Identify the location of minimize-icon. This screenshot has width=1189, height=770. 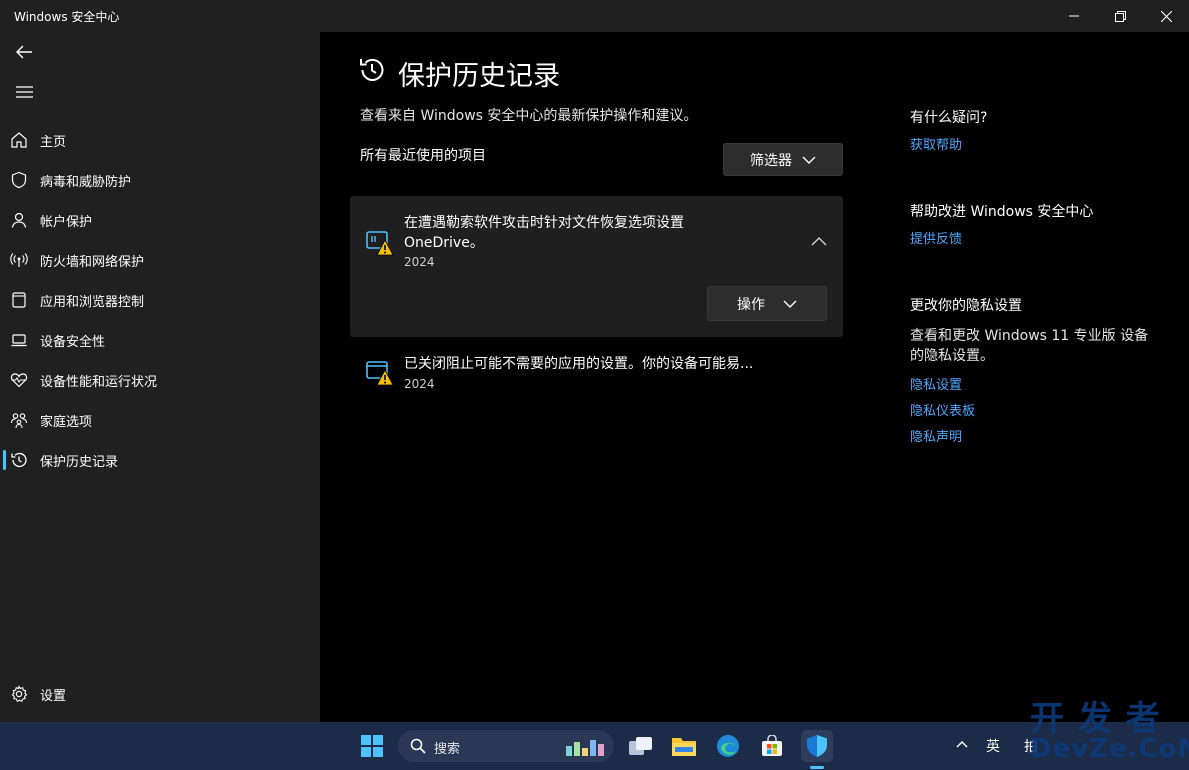
(1074, 16).